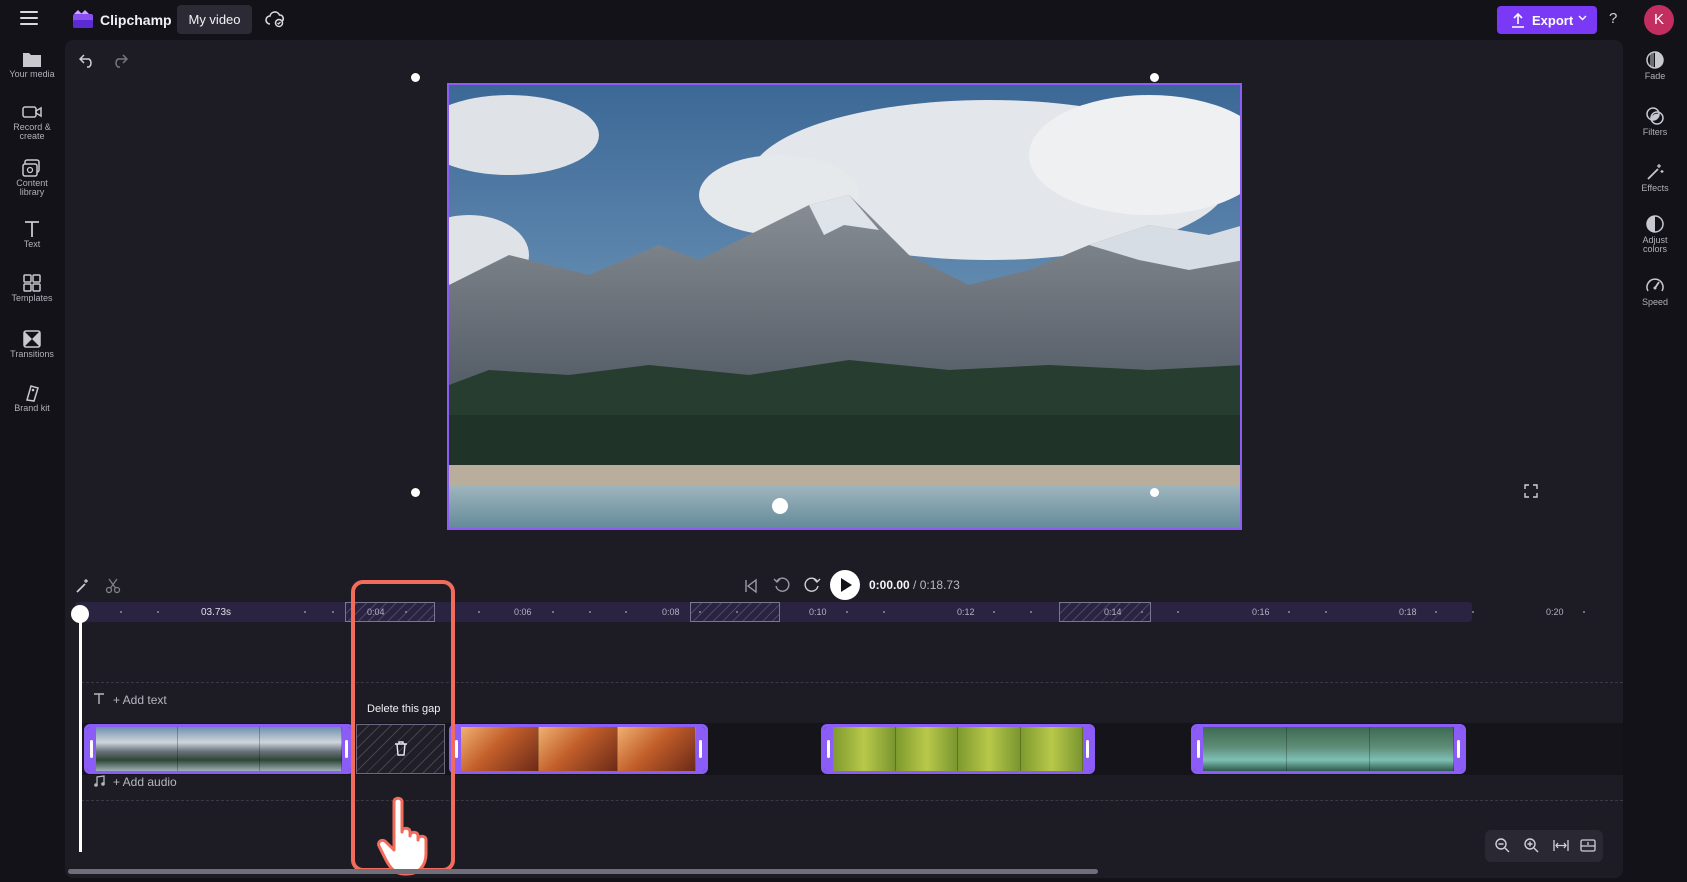 Image resolution: width=1687 pixels, height=882 pixels. I want to click on sidebar-item-record-create: Record & create, so click(32, 122).